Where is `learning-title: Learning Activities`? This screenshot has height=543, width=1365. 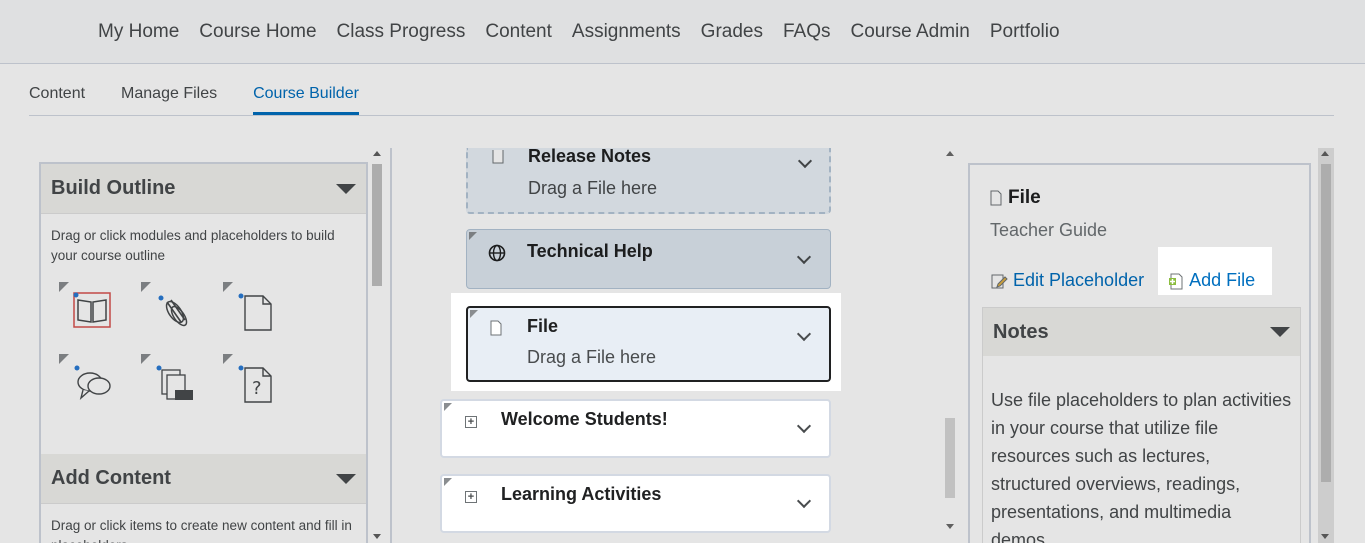 learning-title: Learning Activities is located at coordinates (581, 494).